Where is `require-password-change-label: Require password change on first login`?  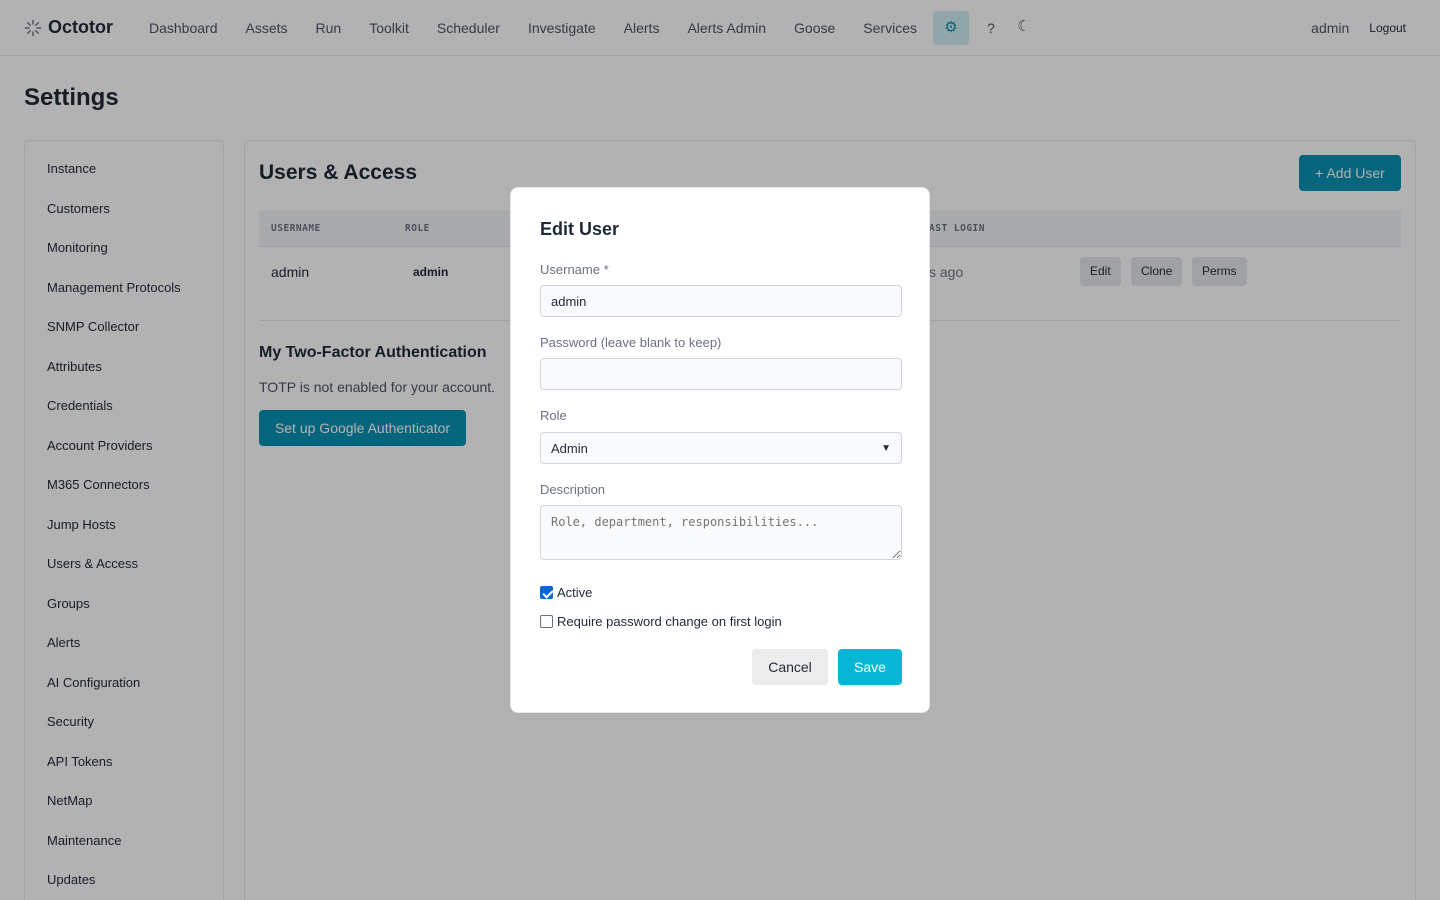
require-password-change-label: Require password change on first login is located at coordinates (669, 621).